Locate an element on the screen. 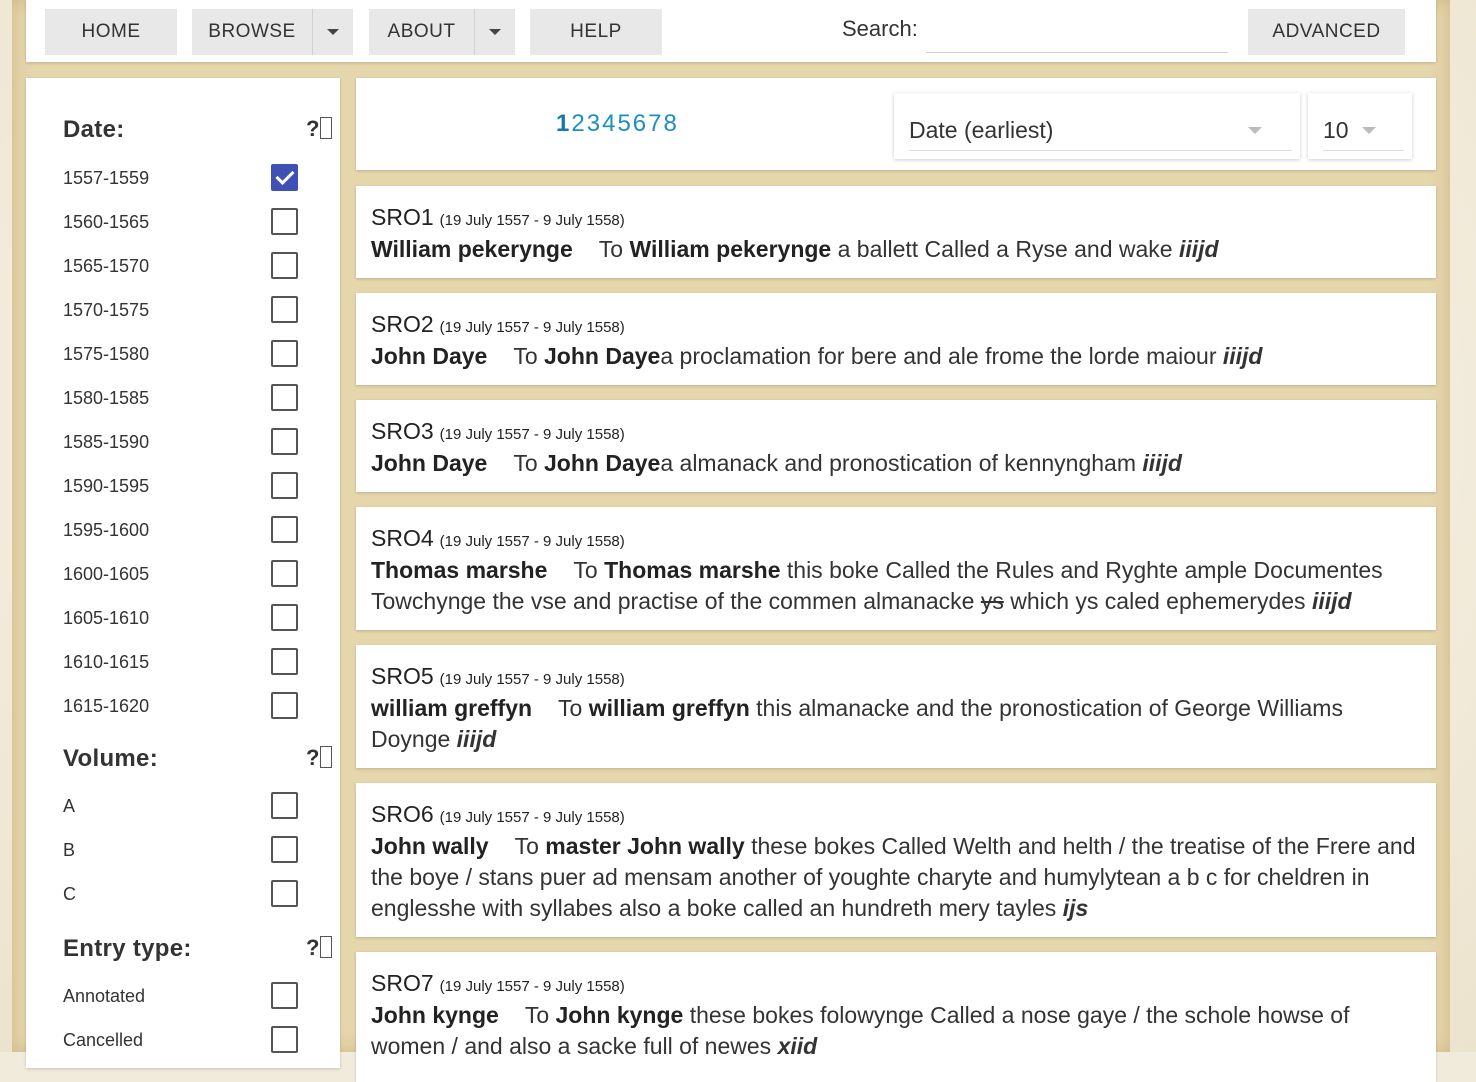 The image size is (1476, 1082). facet-option: A is located at coordinates (193, 807).